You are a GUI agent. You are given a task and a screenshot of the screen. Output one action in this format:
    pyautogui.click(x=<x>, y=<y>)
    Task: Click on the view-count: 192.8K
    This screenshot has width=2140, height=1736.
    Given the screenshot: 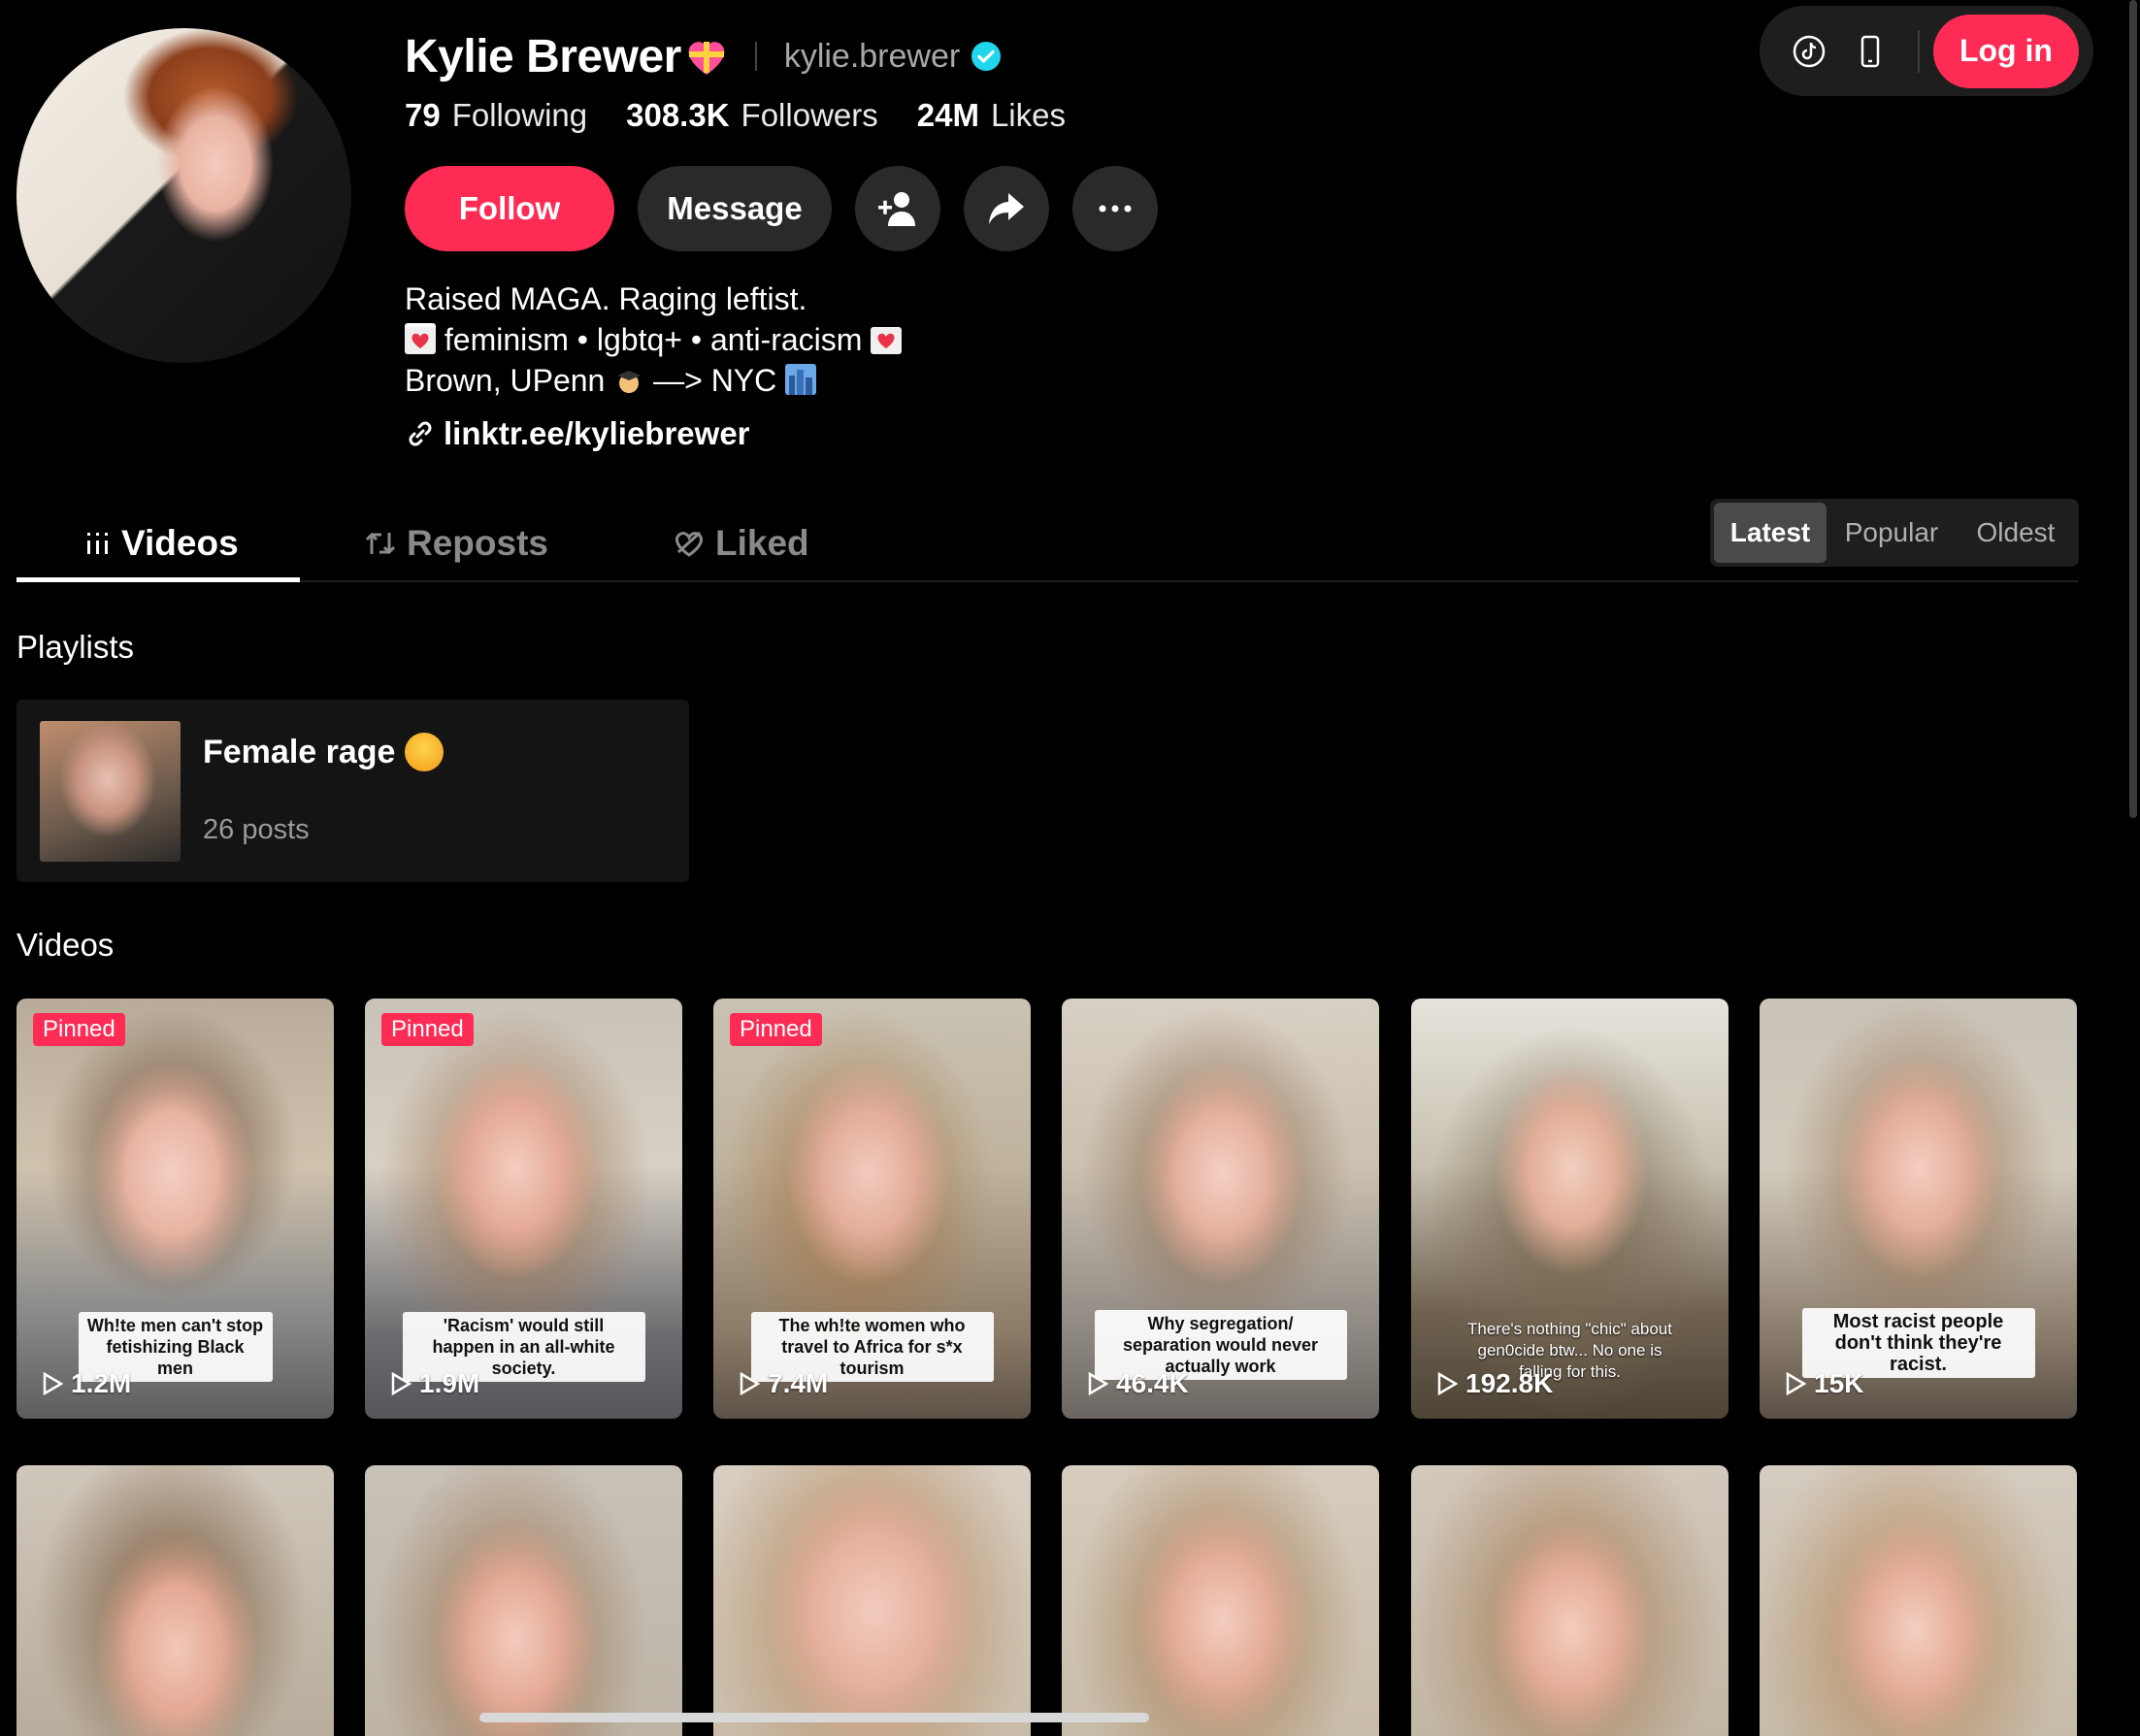 What is the action you would take?
    pyautogui.click(x=1494, y=1383)
    